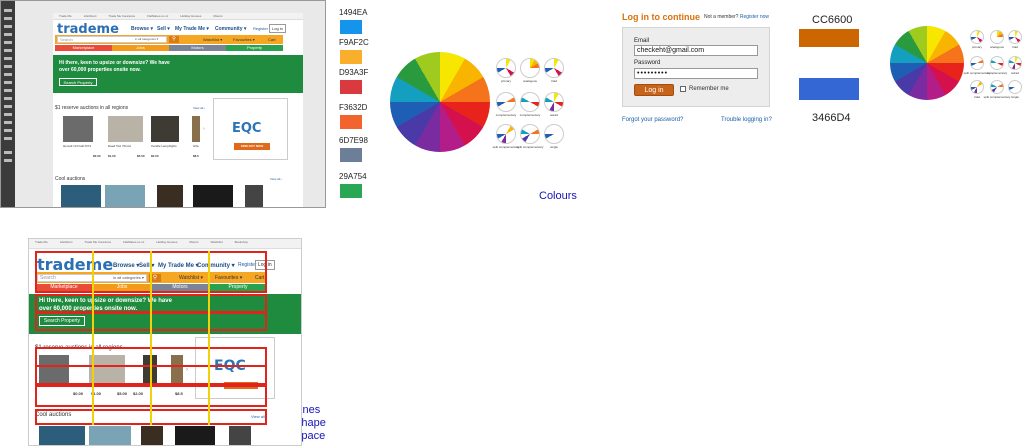 This screenshot has height=446, width=1024. I want to click on cart-link: Cart, so click(272, 39).